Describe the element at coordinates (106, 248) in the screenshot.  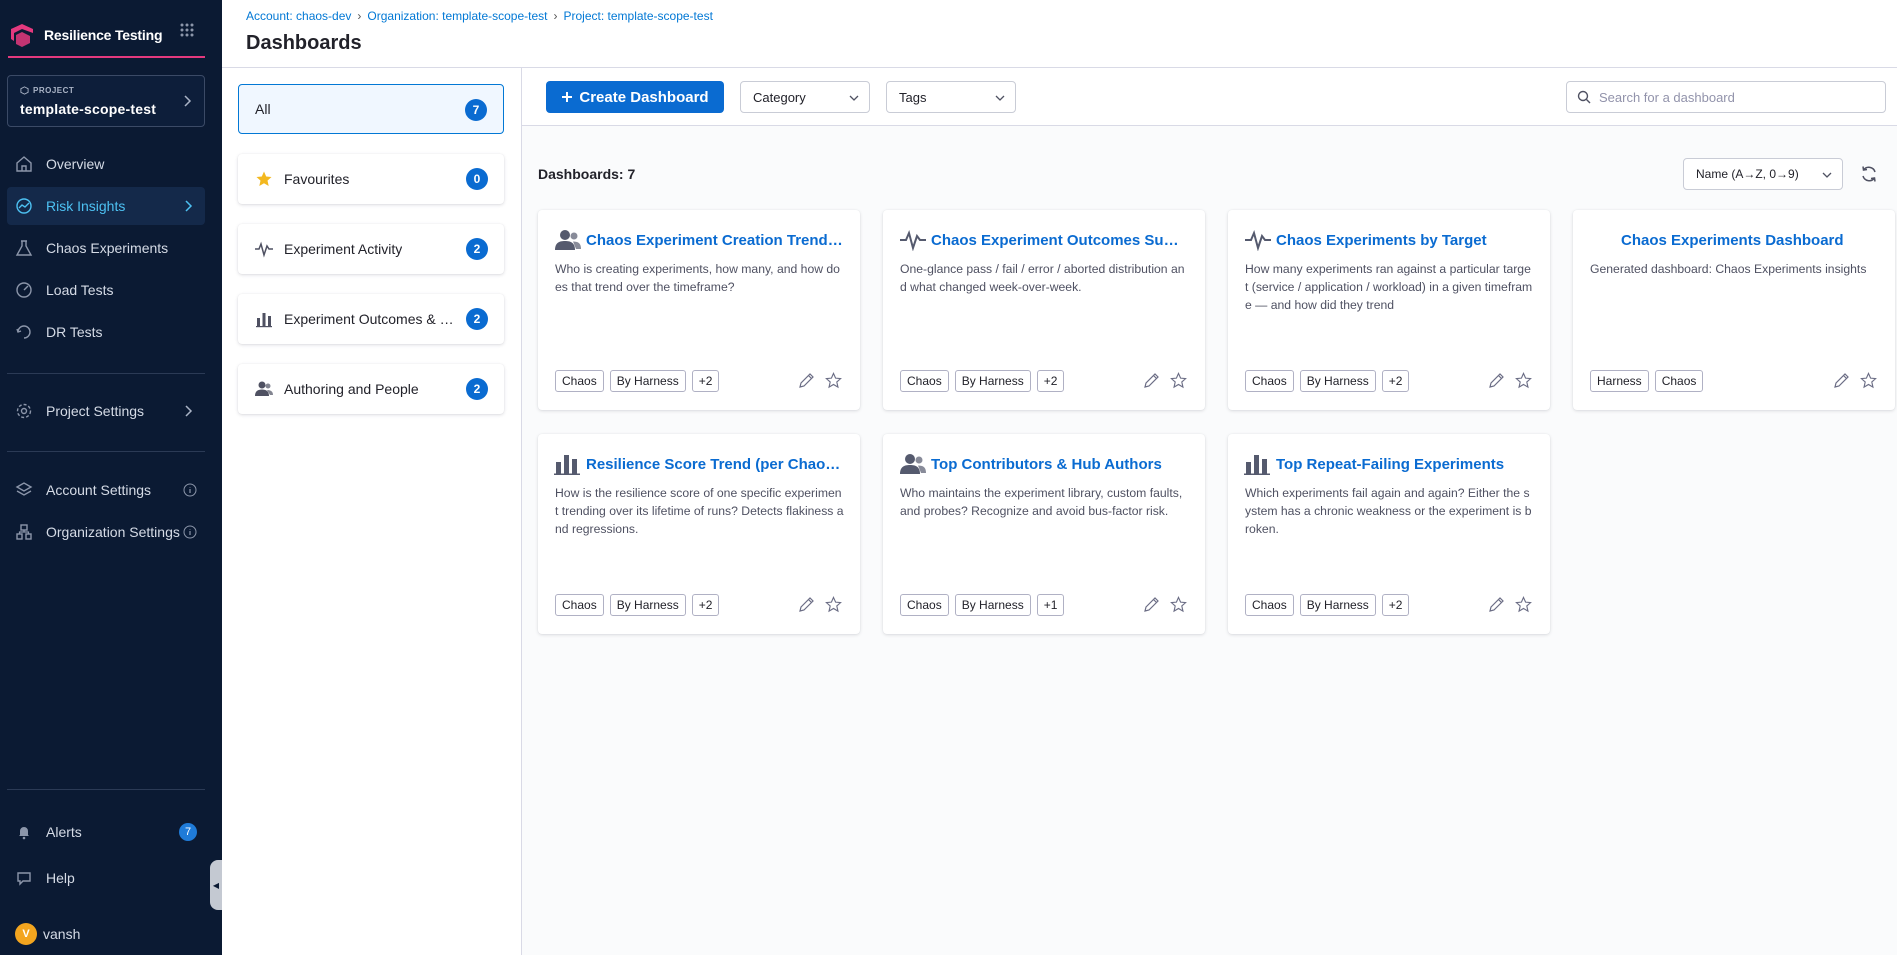
I see `nav-chaos-experiments: Chaos Experiments` at that location.